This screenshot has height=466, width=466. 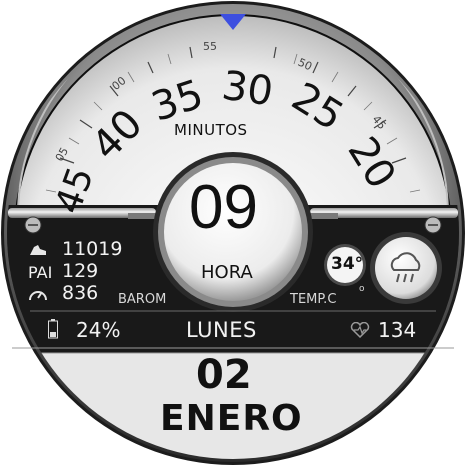 I want to click on heart-rate-value: 134, so click(x=397, y=330).